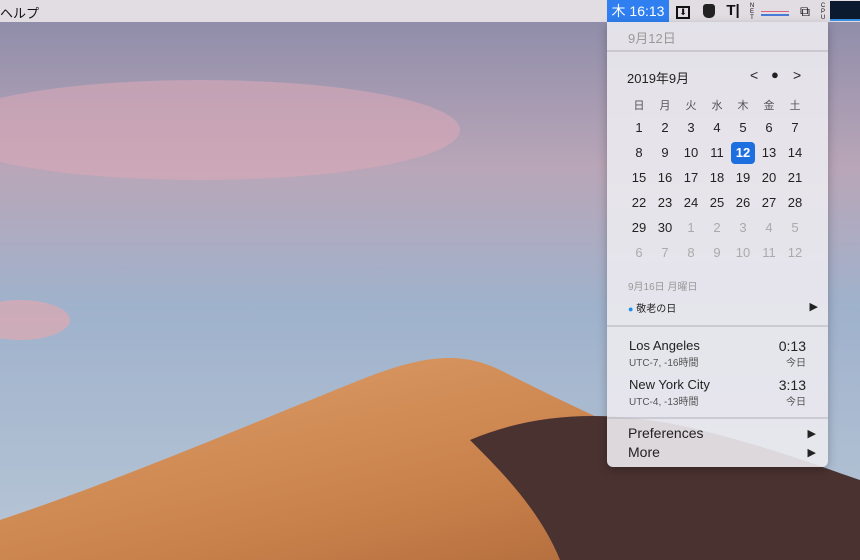 Image resolution: width=860 pixels, height=560 pixels. What do you see at coordinates (792, 346) in the screenshot?
I see `world-clock-time: 0:13` at bounding box center [792, 346].